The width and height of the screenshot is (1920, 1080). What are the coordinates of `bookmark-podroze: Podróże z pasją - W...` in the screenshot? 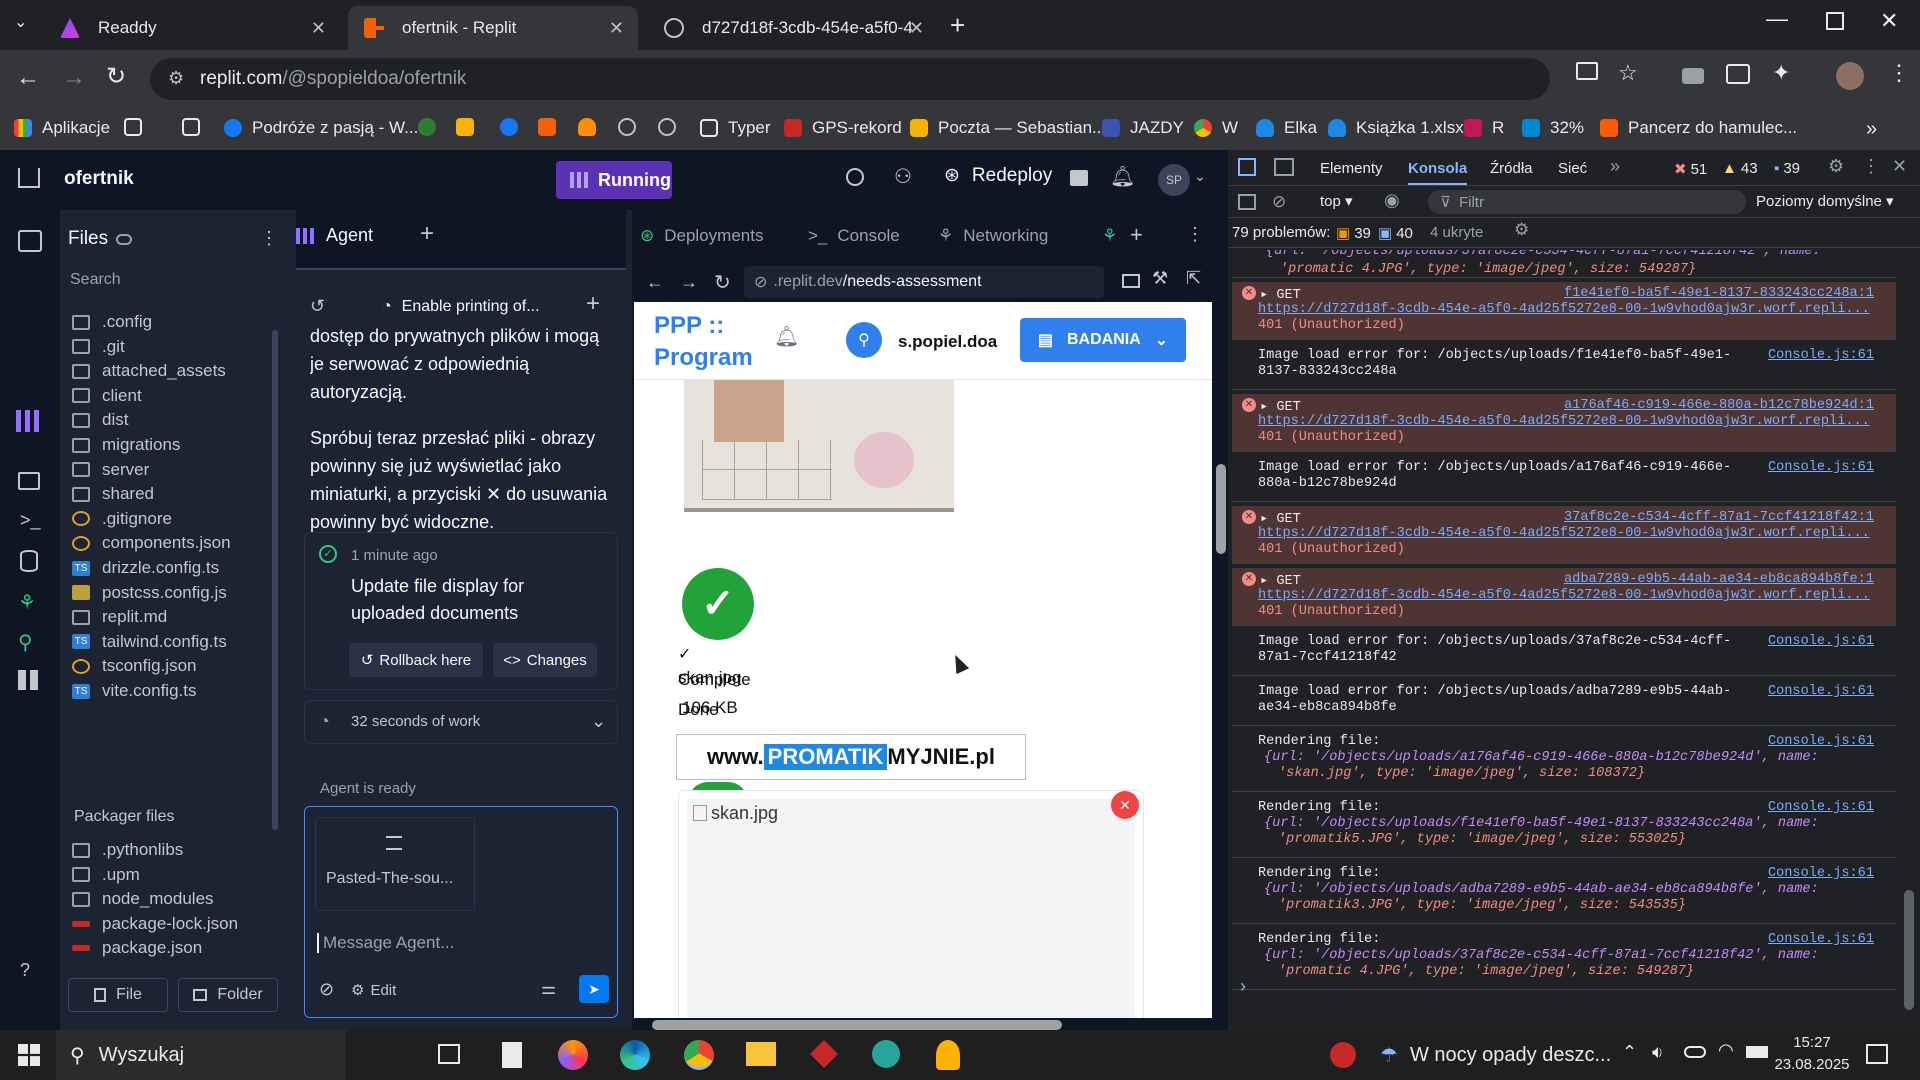 It's located at (321, 128).